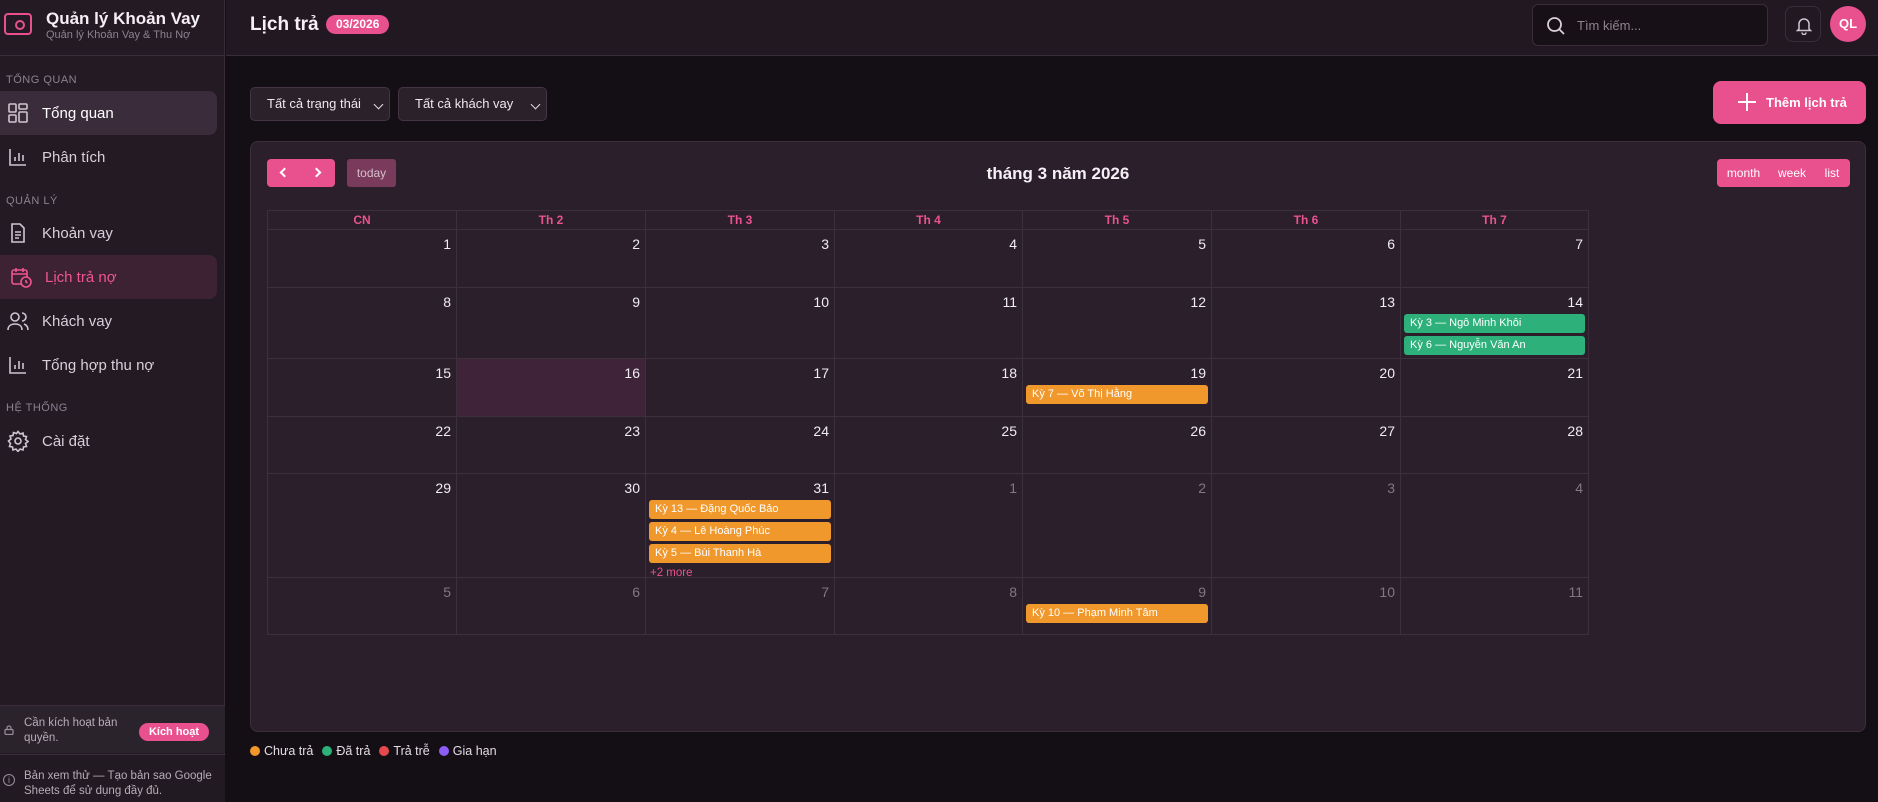 The height and width of the screenshot is (802, 1878). What do you see at coordinates (739, 445) in the screenshot?
I see `calendar-day: 24` at bounding box center [739, 445].